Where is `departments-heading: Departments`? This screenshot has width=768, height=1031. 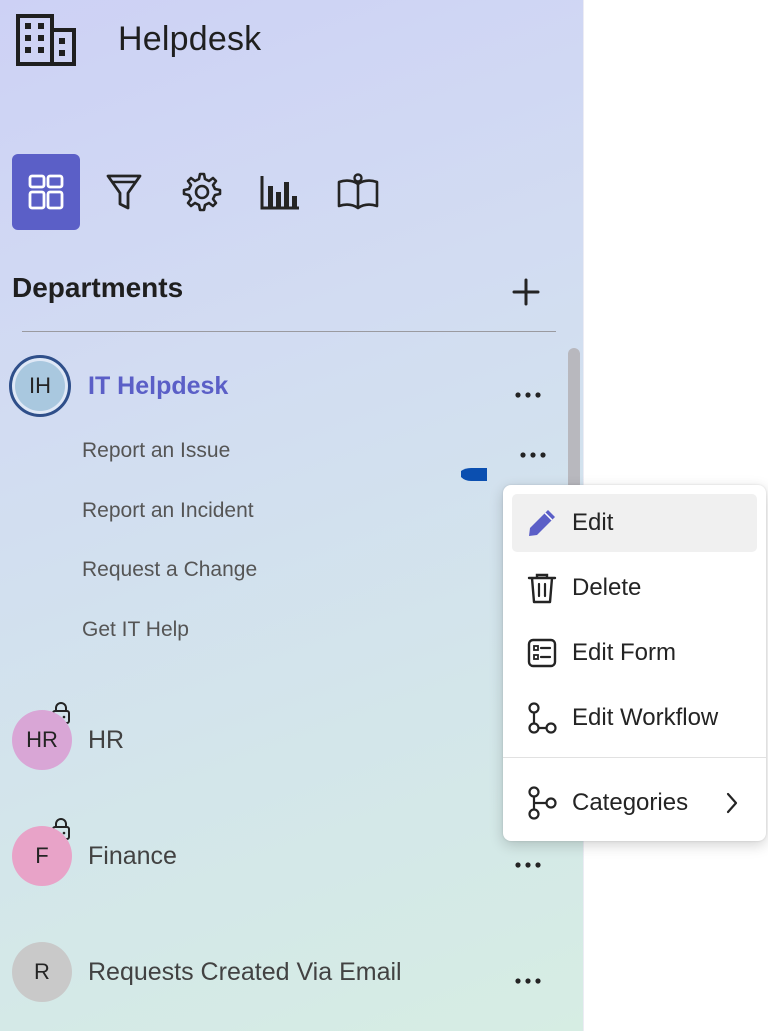
departments-heading: Departments is located at coordinates (98, 287).